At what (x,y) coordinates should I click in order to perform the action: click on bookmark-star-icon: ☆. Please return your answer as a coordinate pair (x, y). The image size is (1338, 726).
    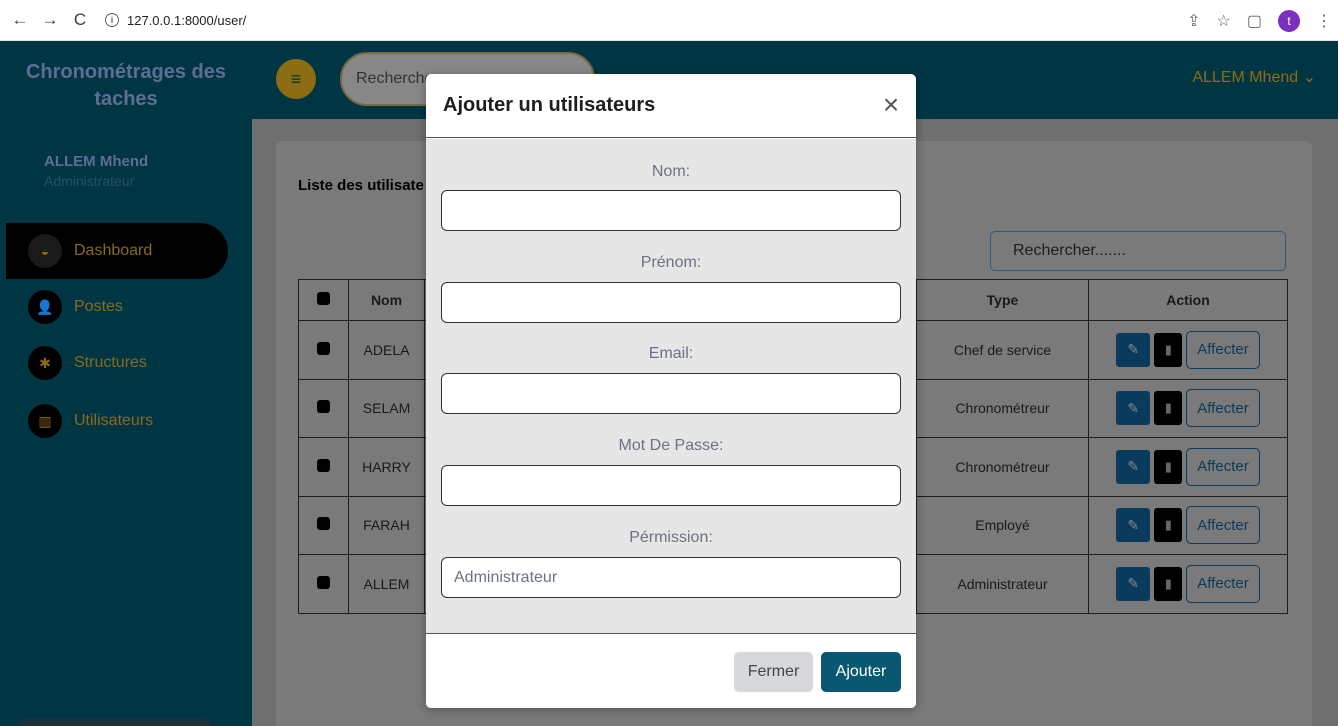
    Looking at the image, I should click on (1224, 21).